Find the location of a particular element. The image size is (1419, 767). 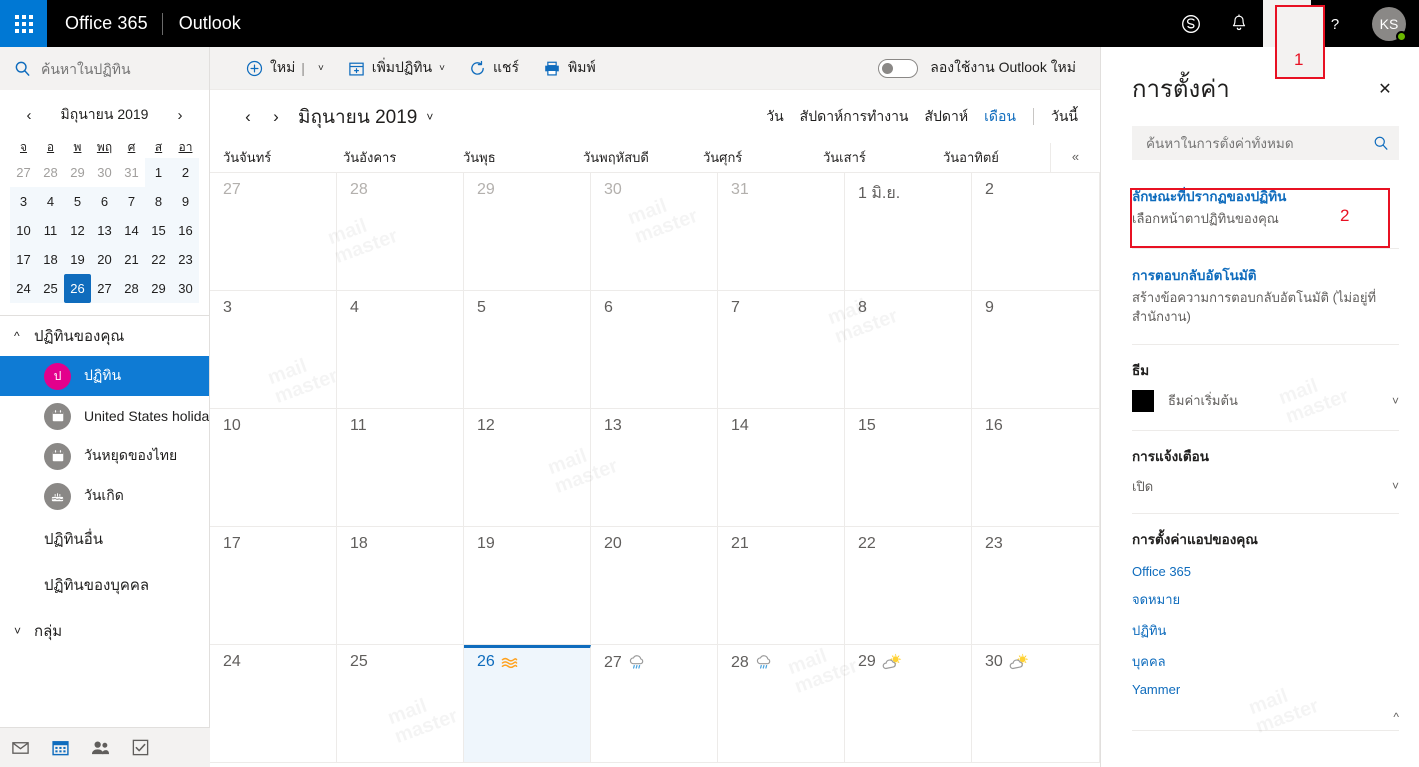

sidebar-item-groups: ˅ กลุ่ม is located at coordinates (104, 631).